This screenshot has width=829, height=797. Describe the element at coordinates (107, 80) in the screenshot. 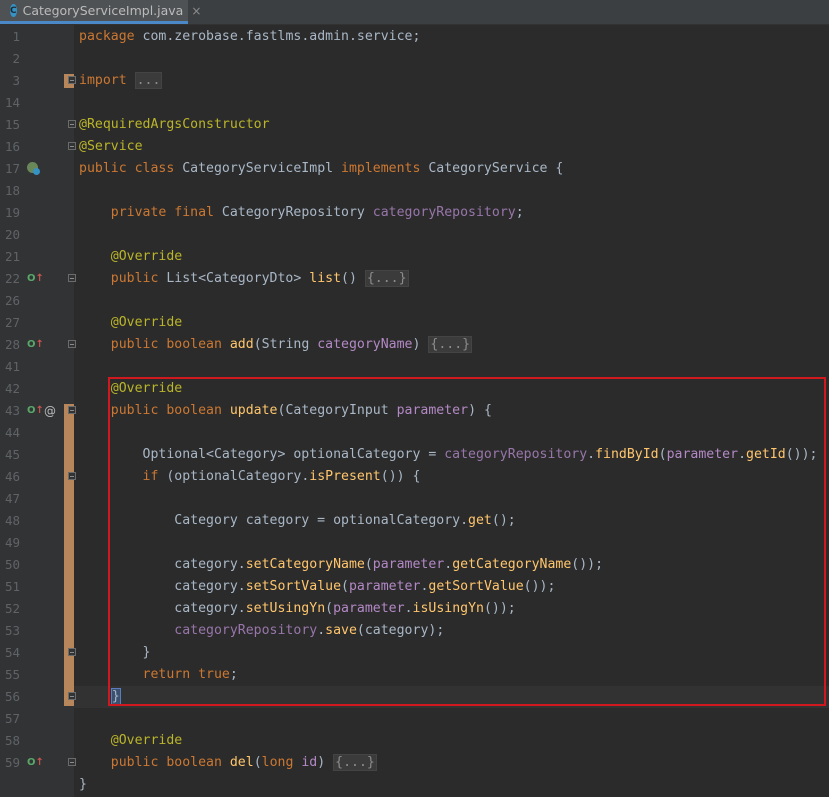

I see `code-token: import` at that location.